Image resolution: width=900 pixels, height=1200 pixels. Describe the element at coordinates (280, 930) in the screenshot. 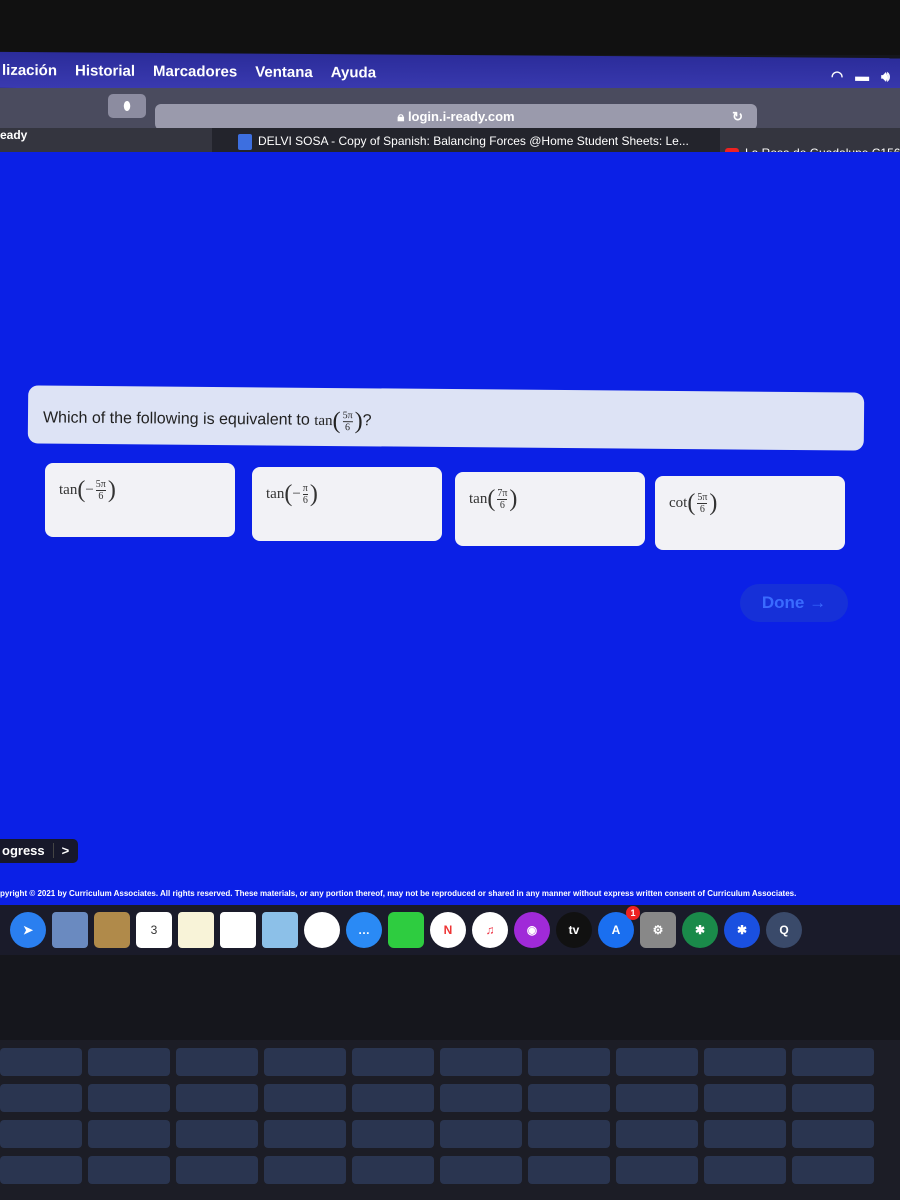

I see `maps-icon` at that location.